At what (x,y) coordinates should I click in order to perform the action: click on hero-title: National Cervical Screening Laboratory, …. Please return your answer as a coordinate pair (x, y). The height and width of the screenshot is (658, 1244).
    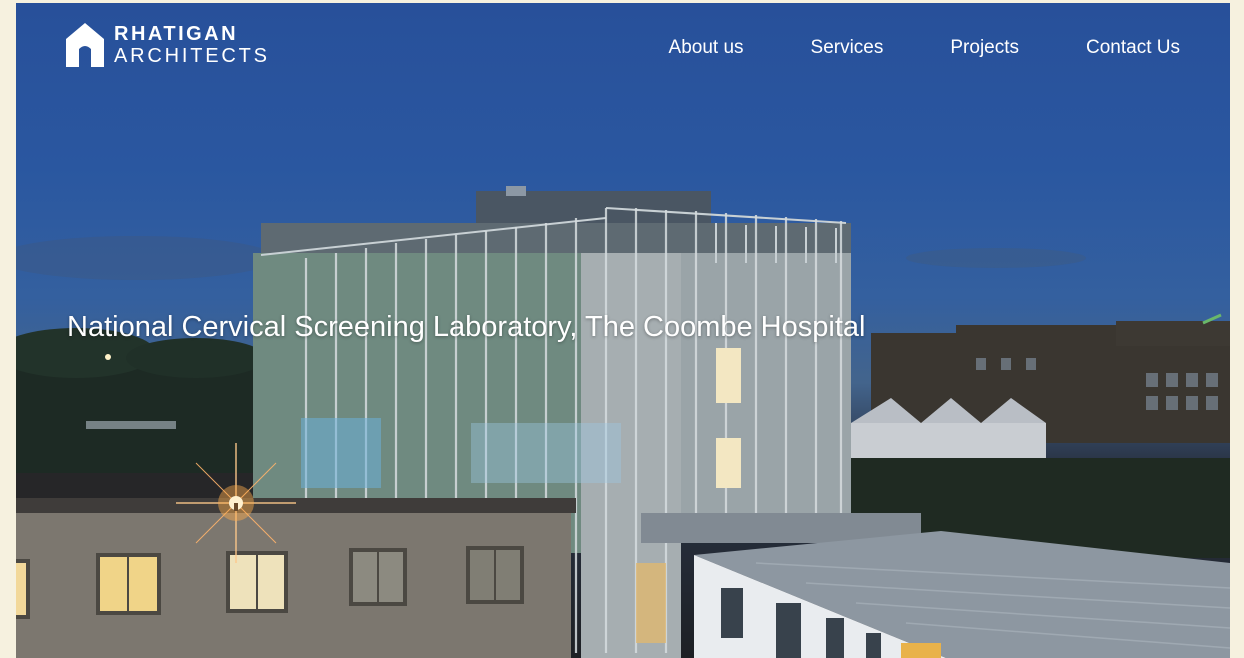
    Looking at the image, I should click on (466, 327).